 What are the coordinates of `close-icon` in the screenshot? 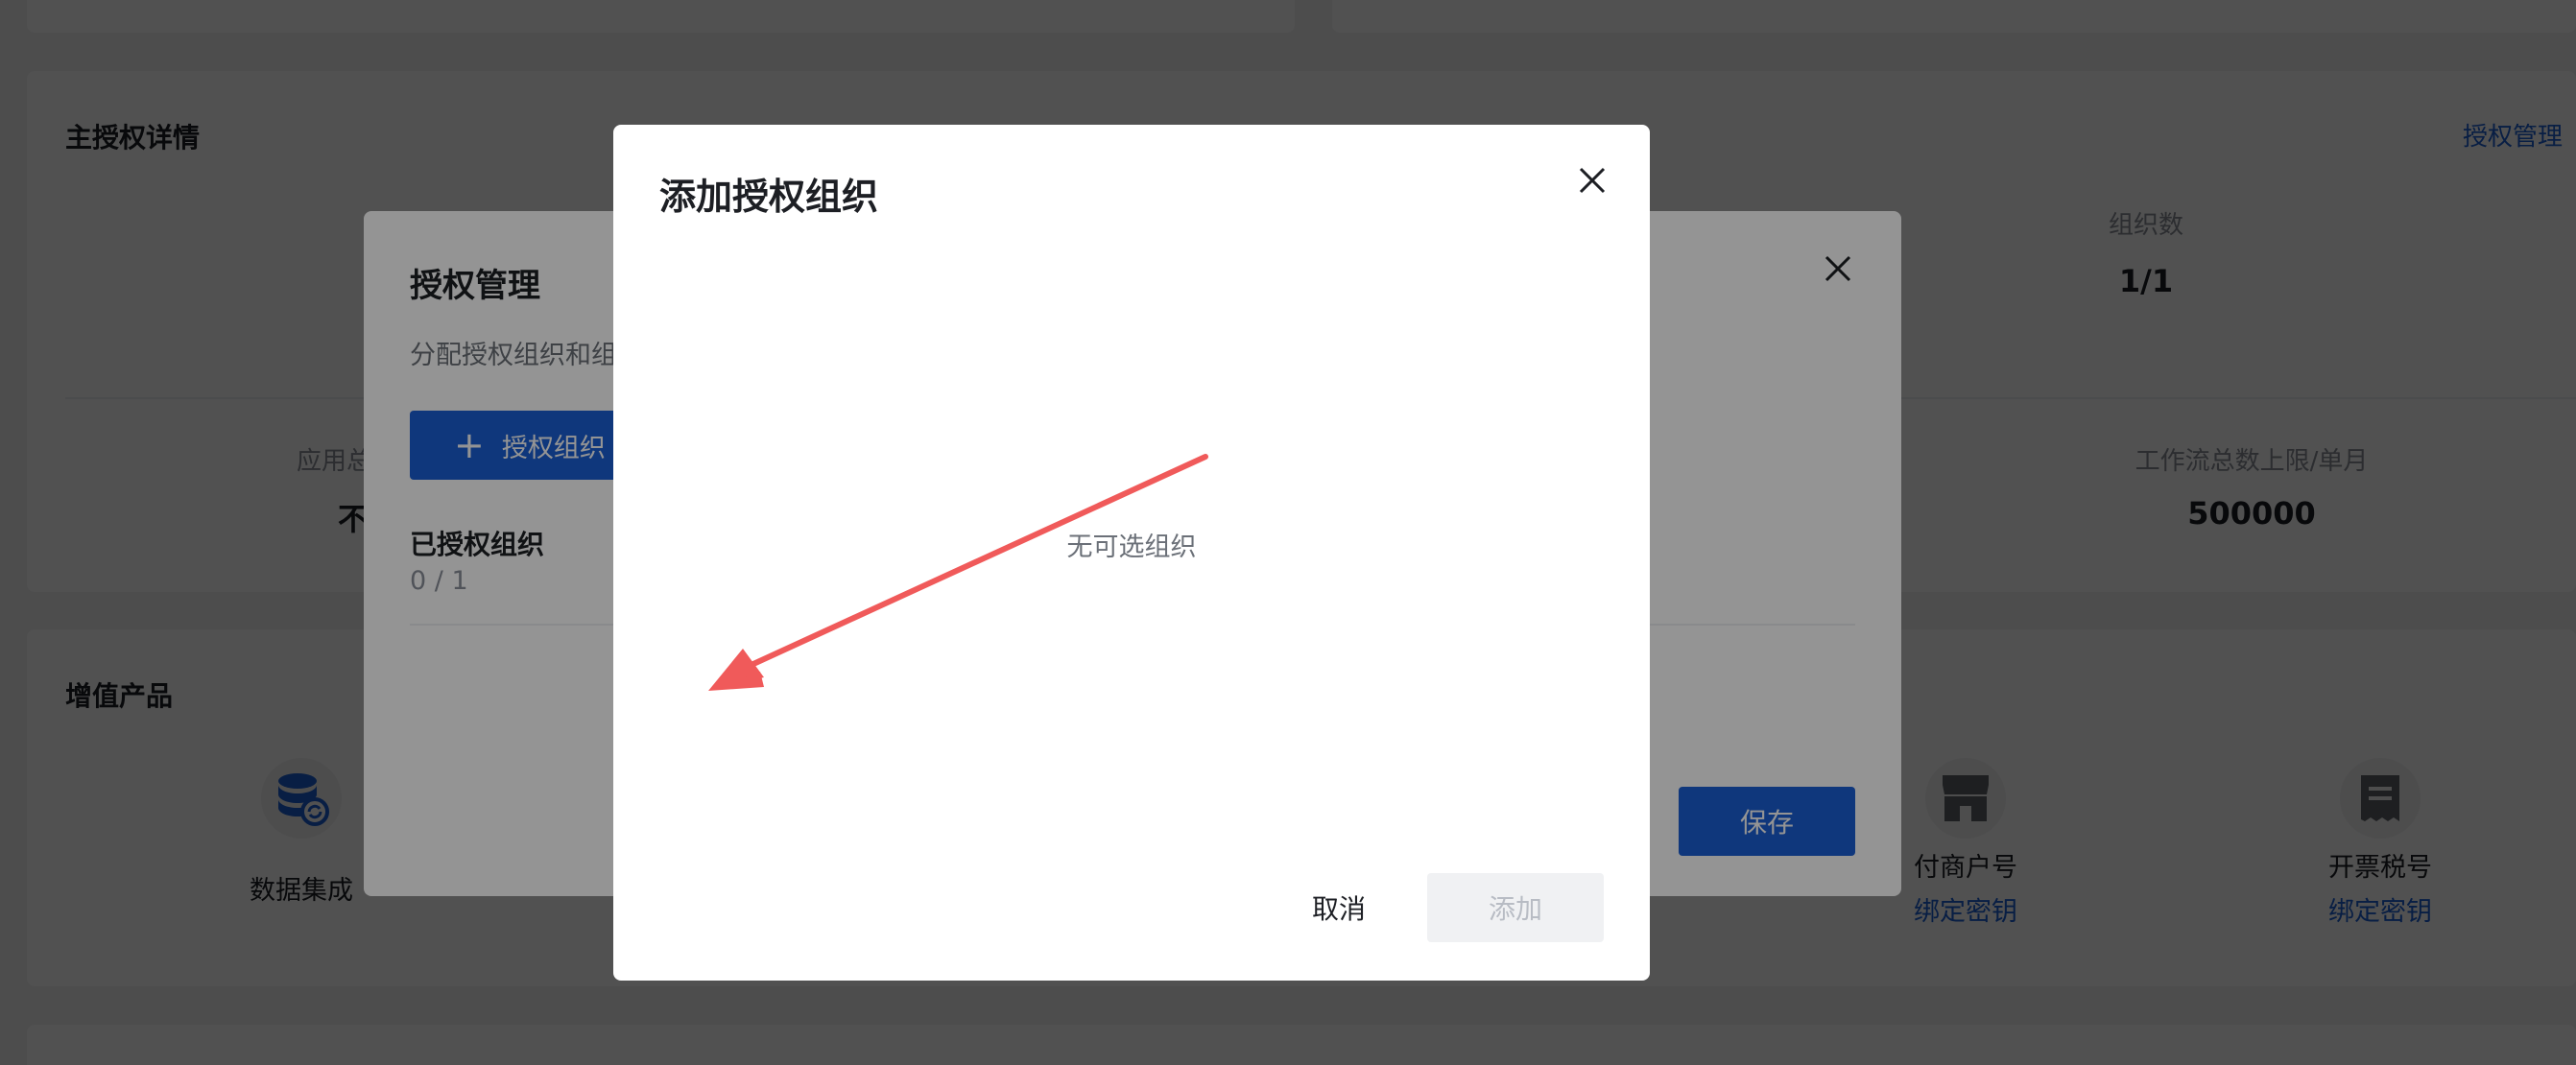 It's located at (1592, 180).